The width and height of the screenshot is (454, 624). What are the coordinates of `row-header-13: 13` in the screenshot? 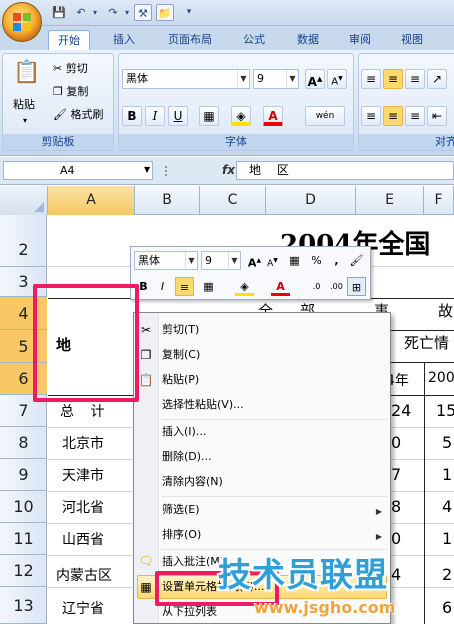 It's located at (23, 605).